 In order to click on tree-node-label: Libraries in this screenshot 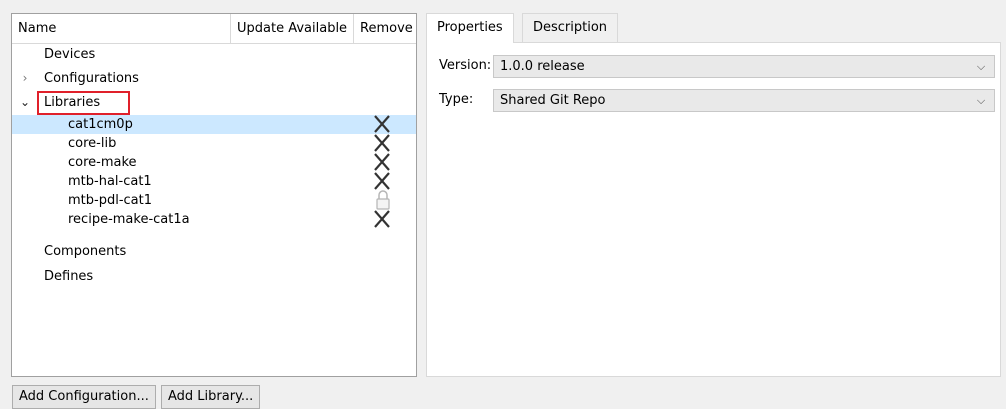, I will do `click(72, 102)`.